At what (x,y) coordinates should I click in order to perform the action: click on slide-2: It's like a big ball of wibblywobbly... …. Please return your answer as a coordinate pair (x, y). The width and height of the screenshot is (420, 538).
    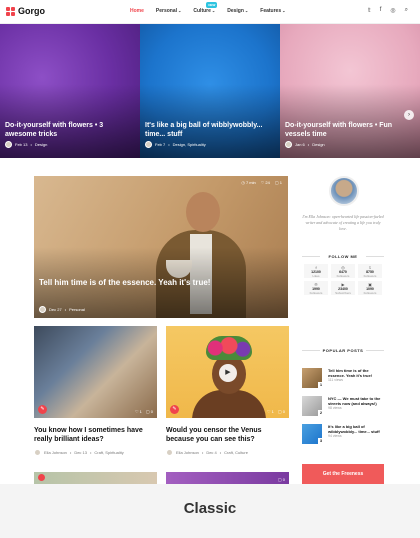
    Looking at the image, I should click on (210, 91).